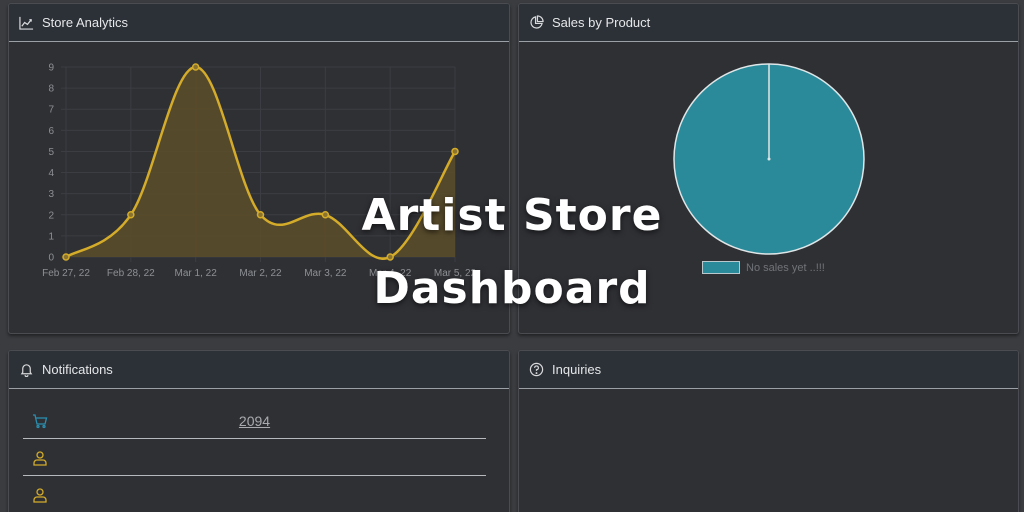  I want to click on line-chart-icon, so click(26, 23).